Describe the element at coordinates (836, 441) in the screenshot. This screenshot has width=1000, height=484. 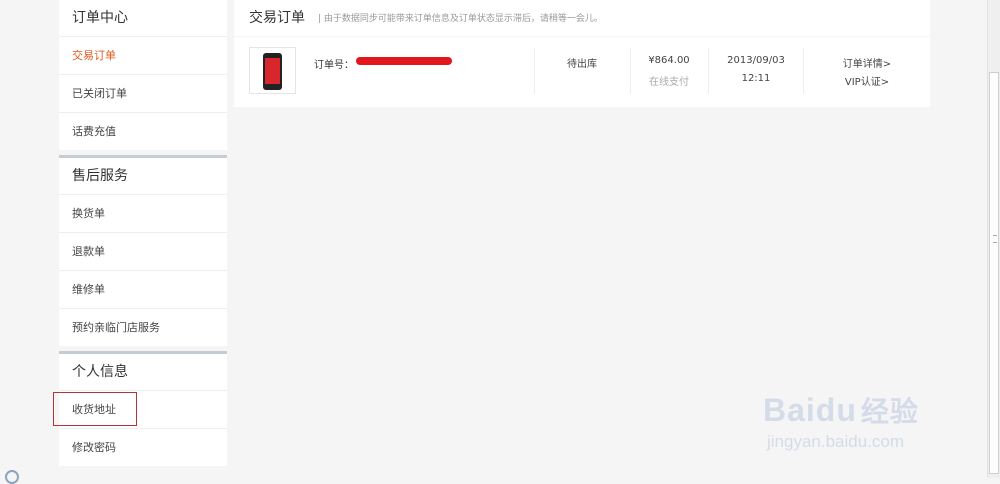
I see `watermark-url: jingyan.baidu.com` at that location.